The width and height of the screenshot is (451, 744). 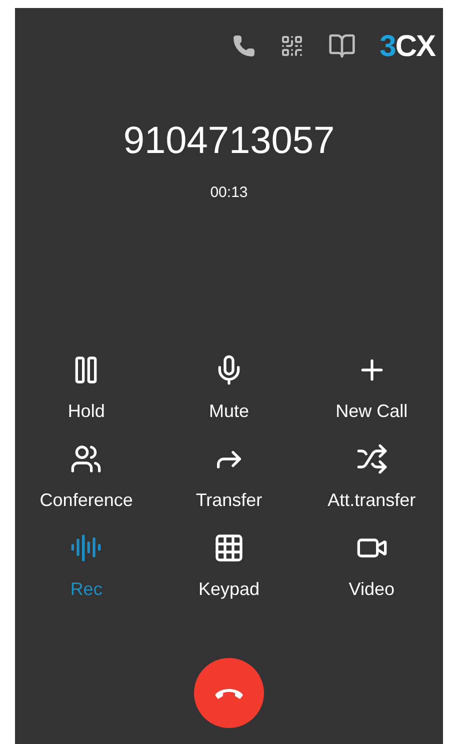 I want to click on call-action-button: Att.transfer, so click(x=371, y=478).